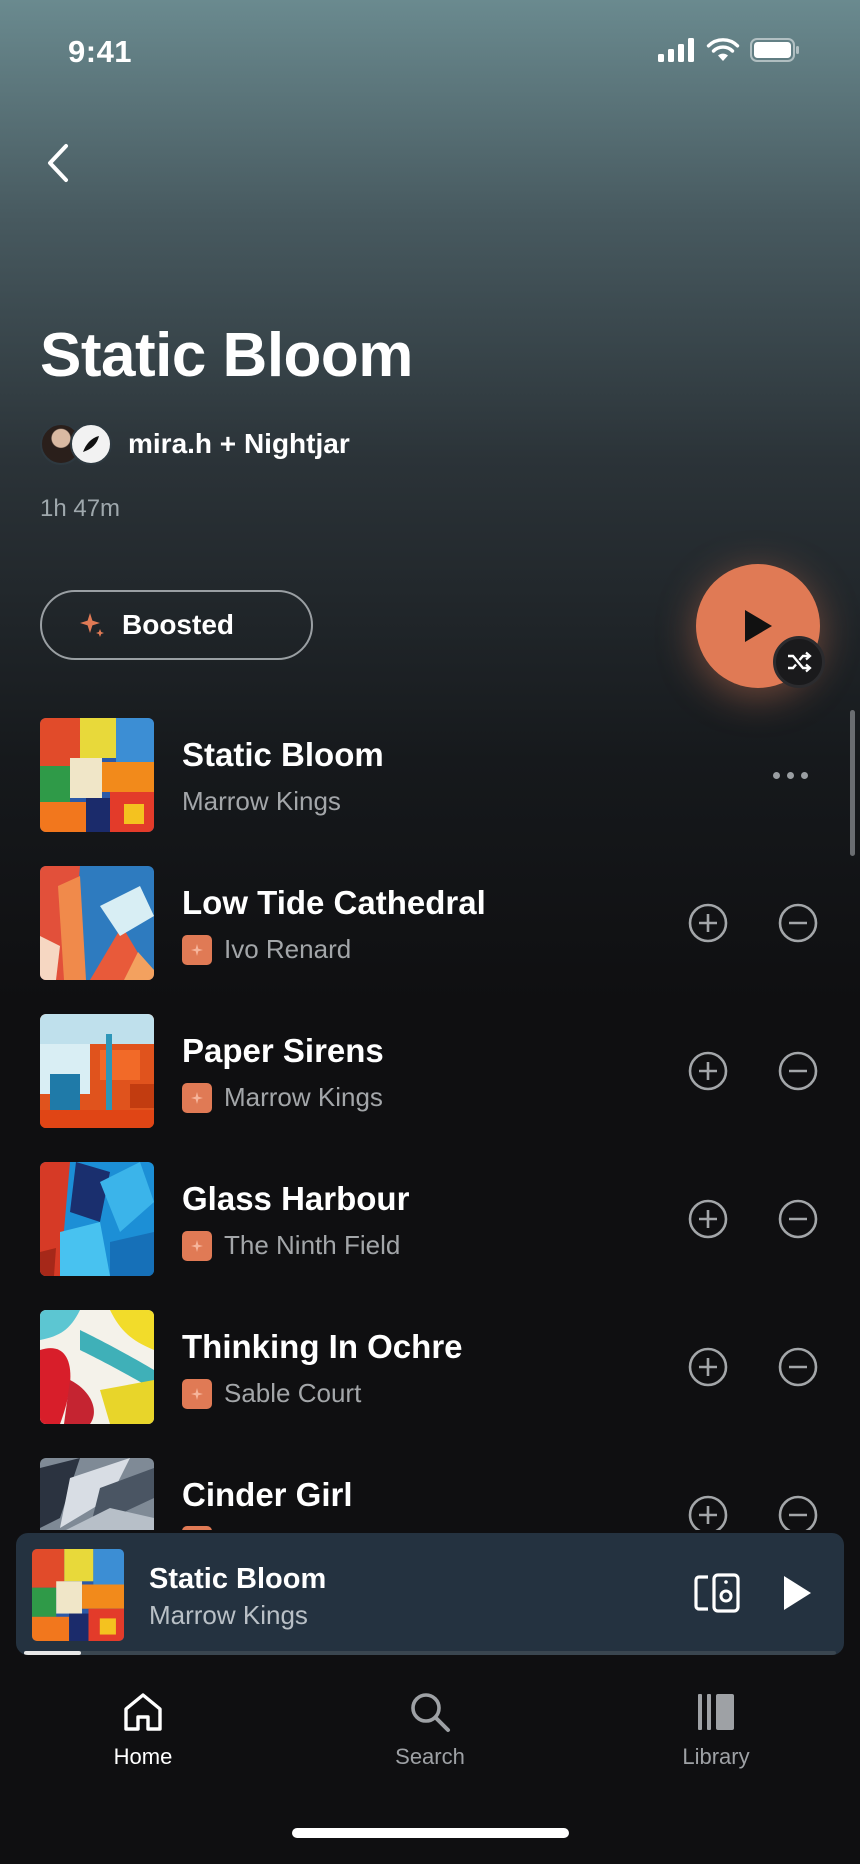 This screenshot has width=860, height=1864. I want to click on track-row: Cinder Girl, so click(430, 1494).